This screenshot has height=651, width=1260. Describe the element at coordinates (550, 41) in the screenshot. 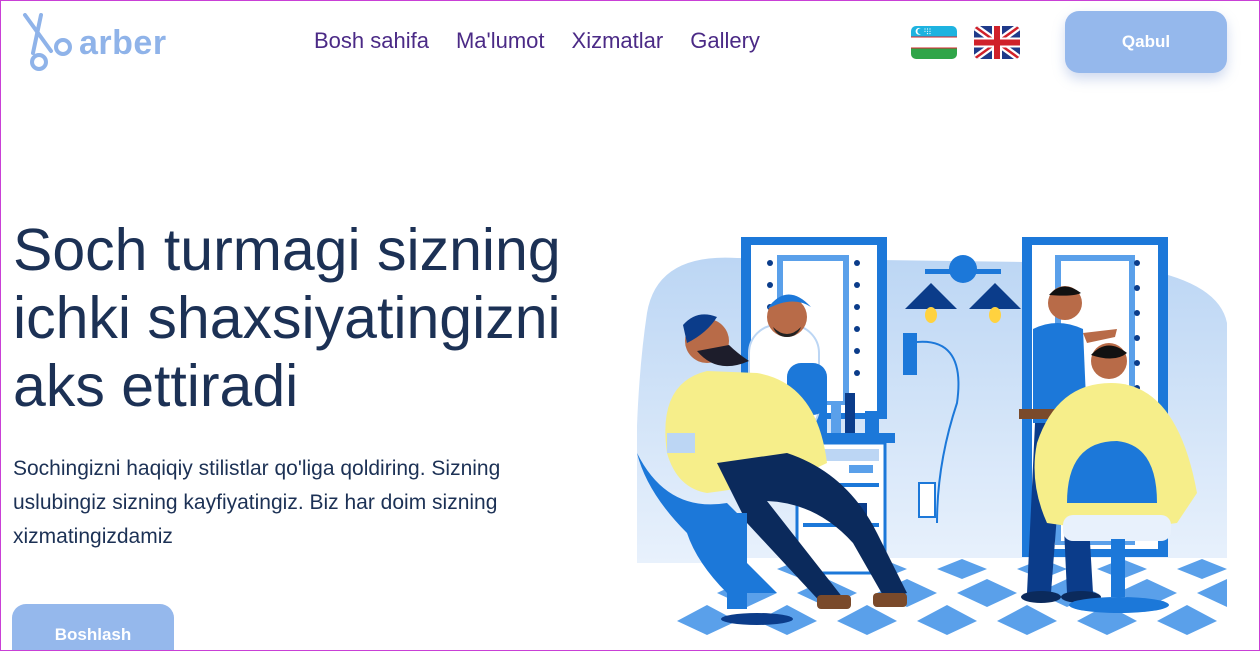

I see `main-nav: Bosh sahifa Ma'lumot Xizmatlar Gallery` at that location.